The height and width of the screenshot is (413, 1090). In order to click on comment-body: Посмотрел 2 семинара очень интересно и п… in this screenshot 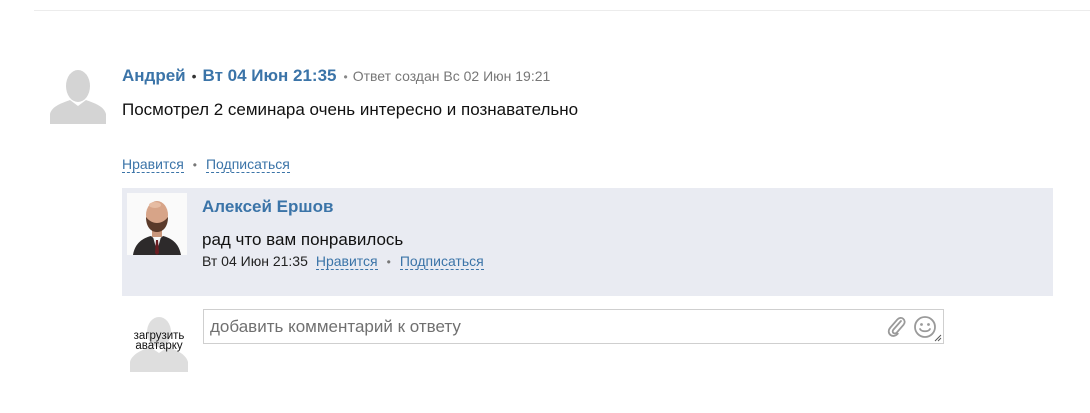, I will do `click(350, 109)`.